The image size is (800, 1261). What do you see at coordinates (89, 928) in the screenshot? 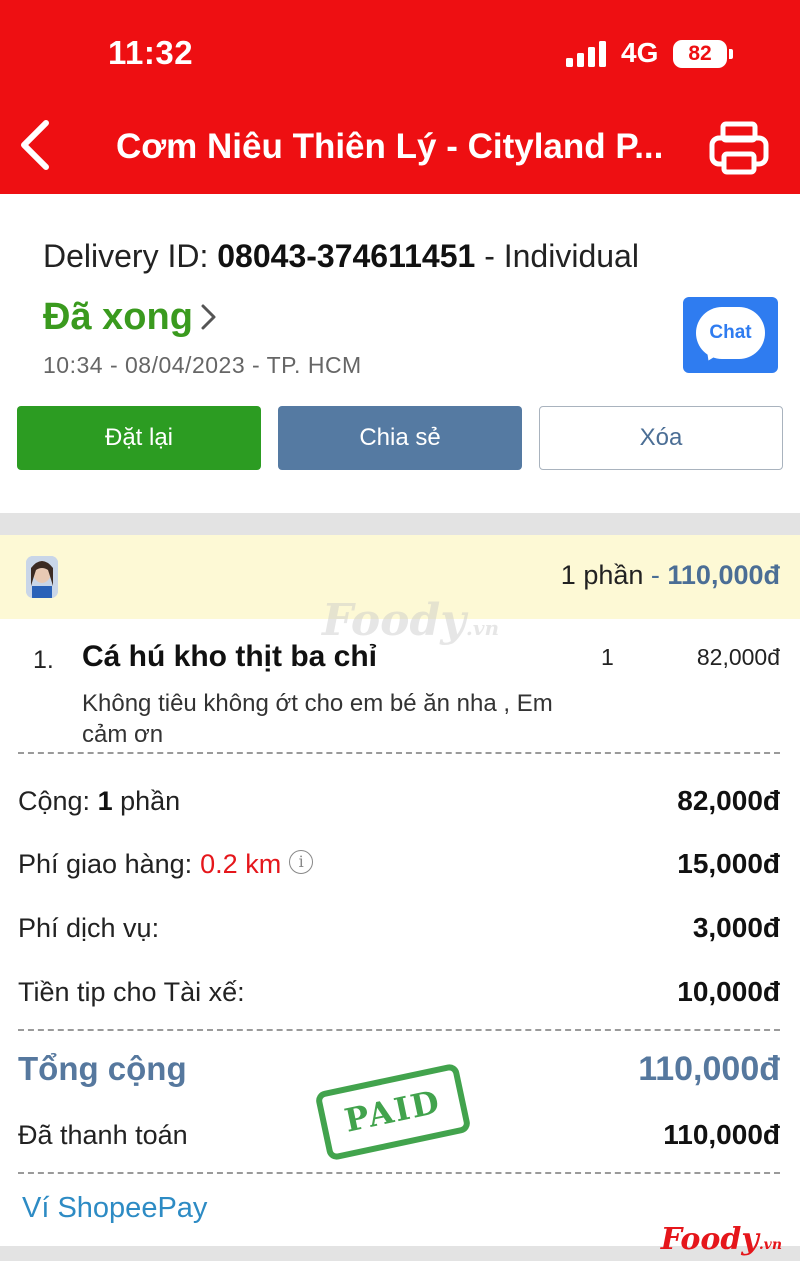
I see `service-fee-label: Phí dịch vụ:` at bounding box center [89, 928].